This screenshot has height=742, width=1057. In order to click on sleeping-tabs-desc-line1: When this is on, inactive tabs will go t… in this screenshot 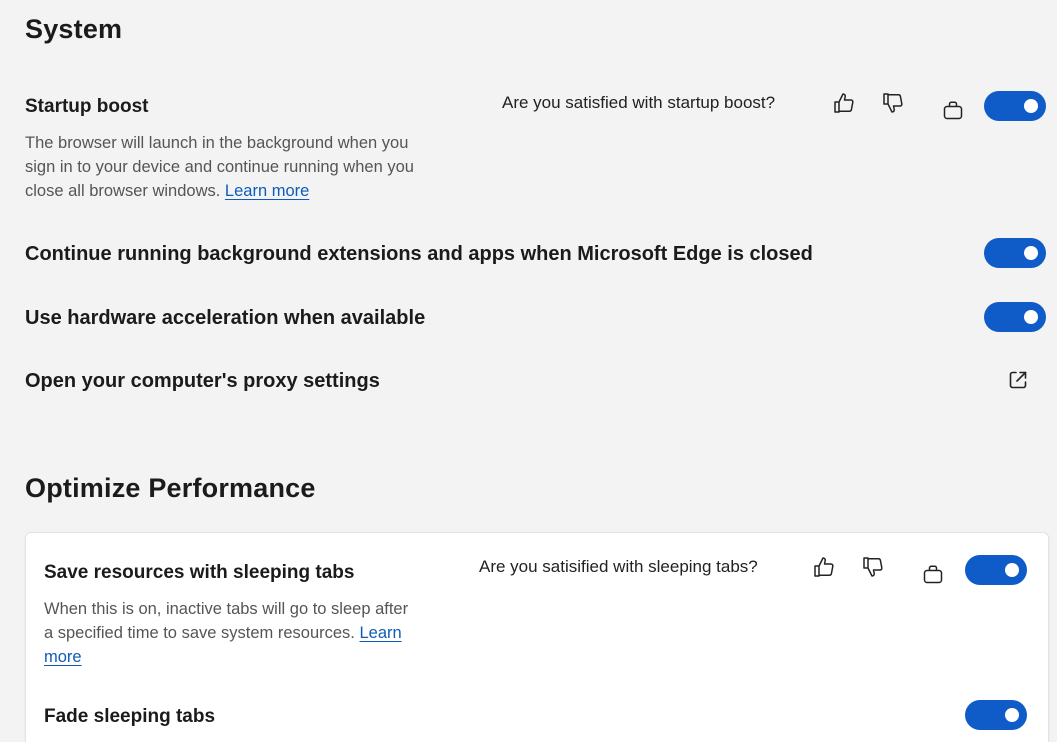, I will do `click(226, 609)`.